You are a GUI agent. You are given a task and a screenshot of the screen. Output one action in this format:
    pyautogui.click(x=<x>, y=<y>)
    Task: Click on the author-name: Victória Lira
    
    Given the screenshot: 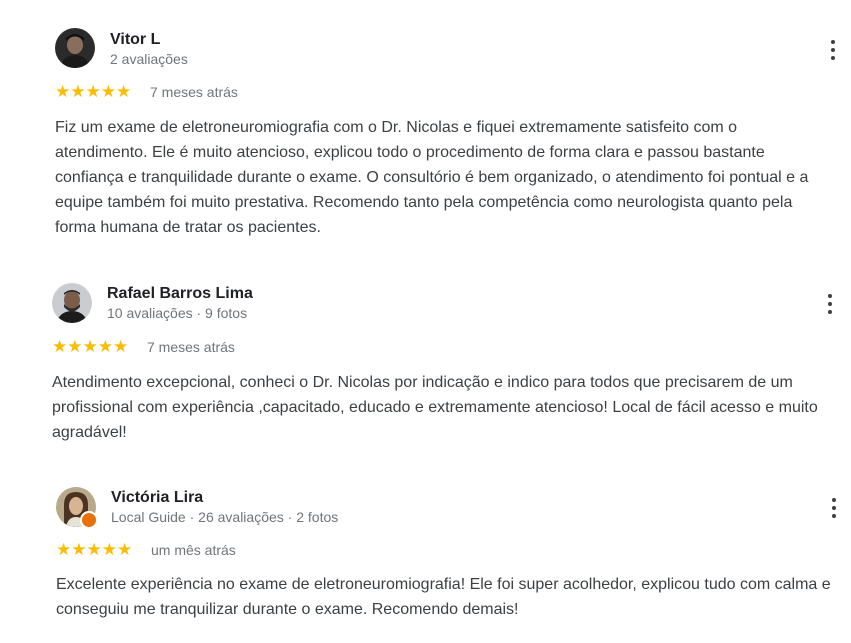 What is the action you would take?
    pyautogui.click(x=157, y=498)
    